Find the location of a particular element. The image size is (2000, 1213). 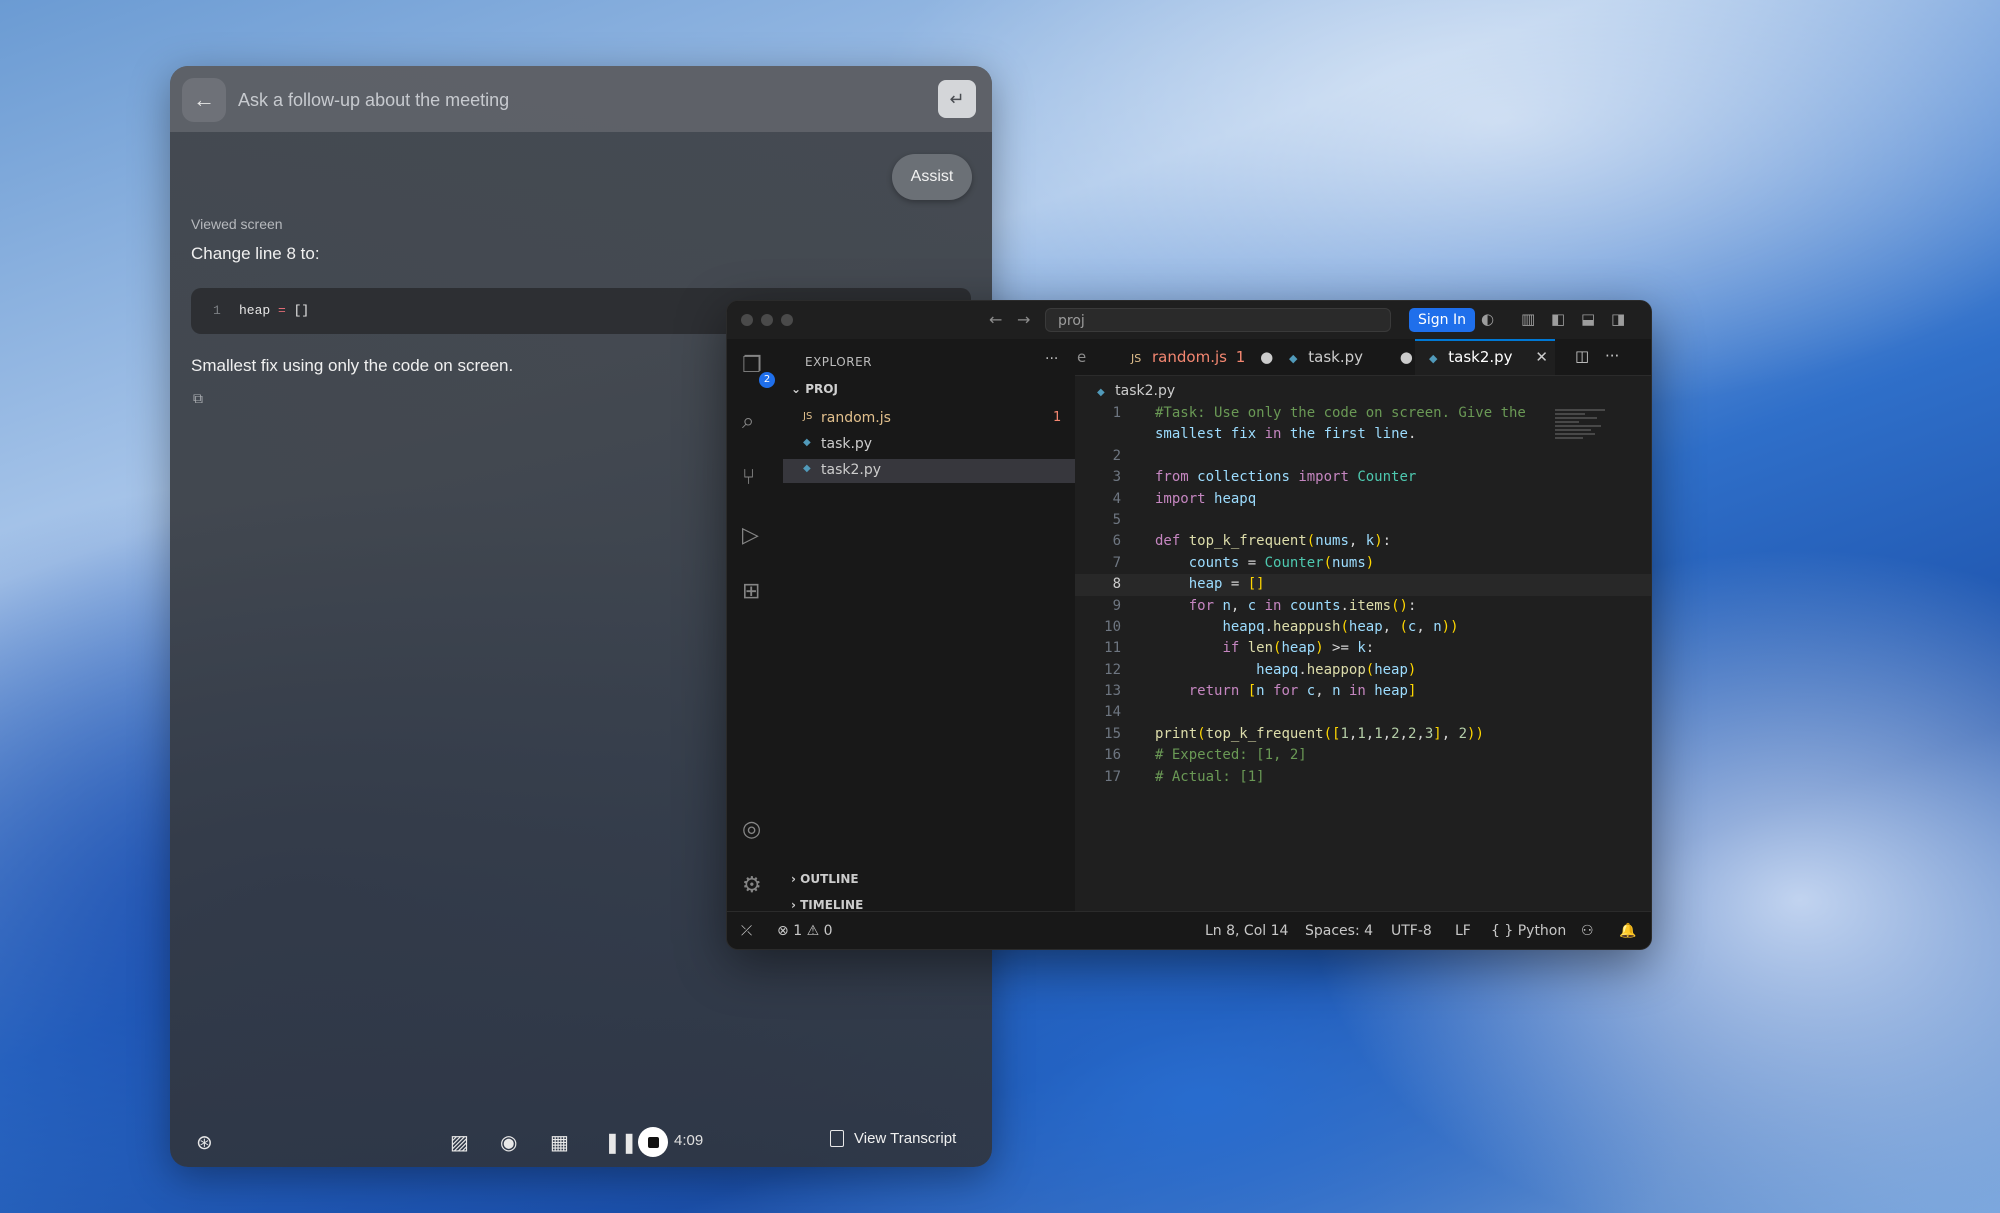

timeline-section: › TIMELINE is located at coordinates (827, 905).